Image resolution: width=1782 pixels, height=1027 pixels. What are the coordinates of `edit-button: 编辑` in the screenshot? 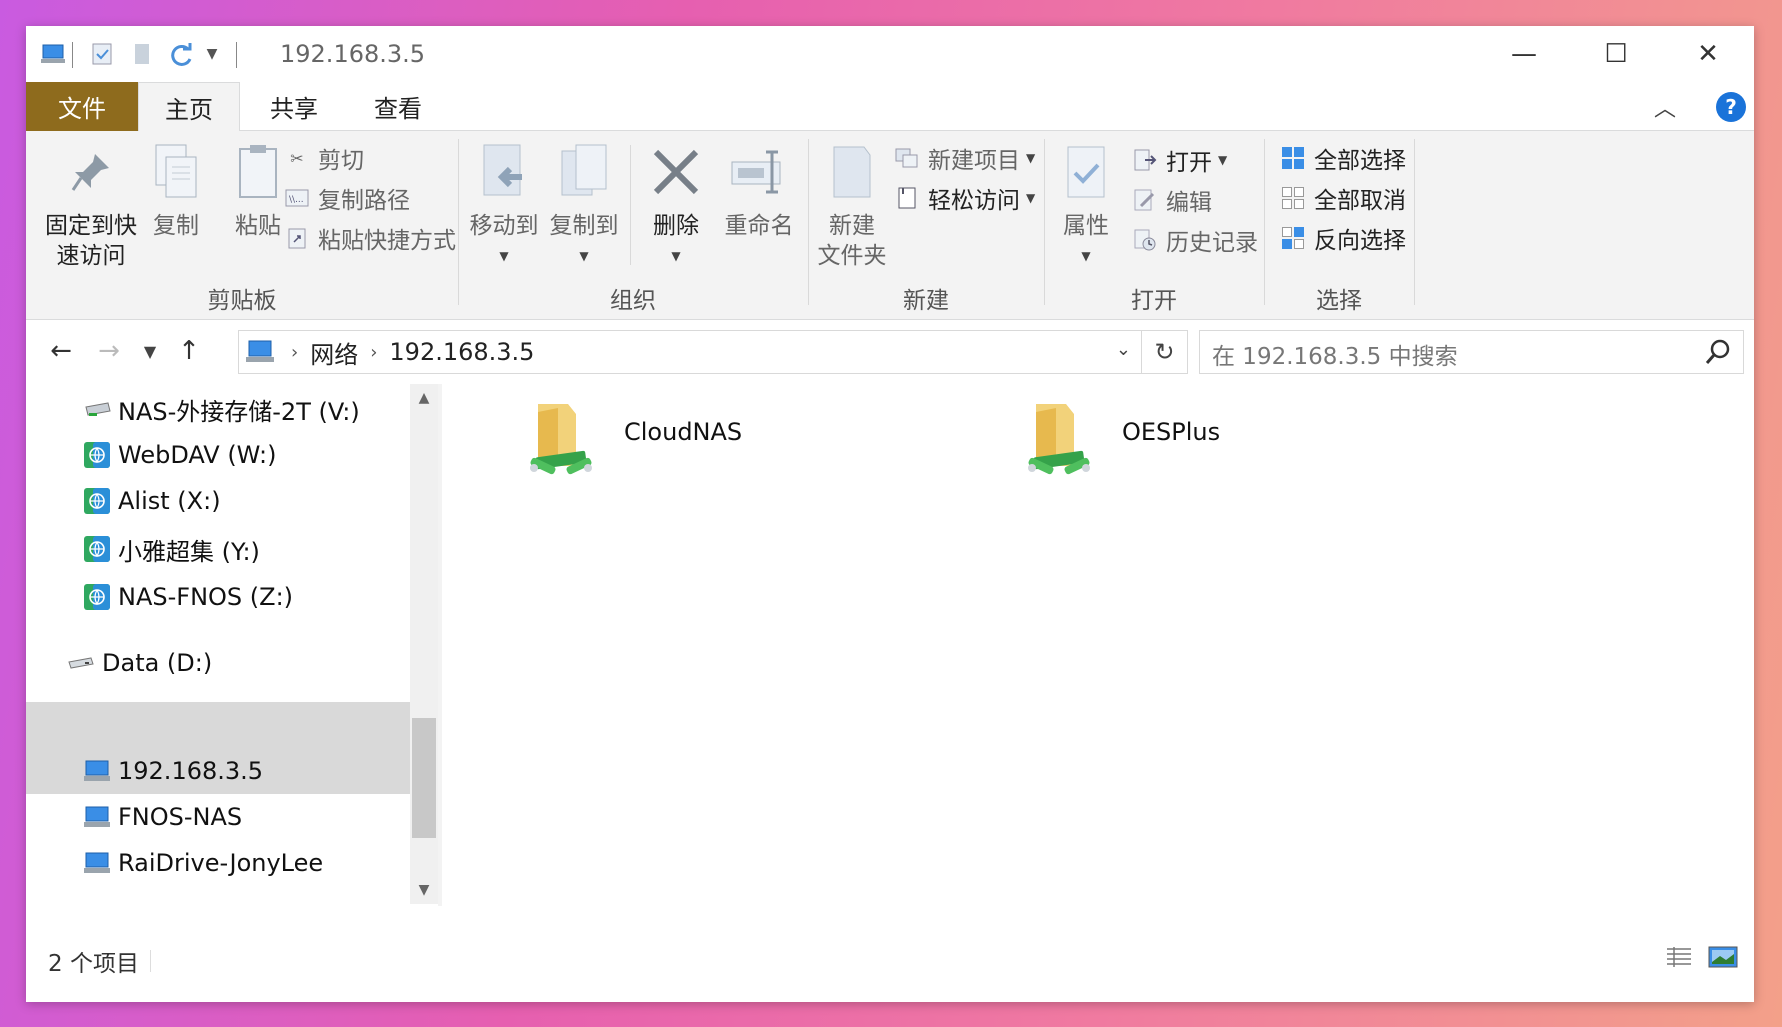 It's located at (1172, 200).